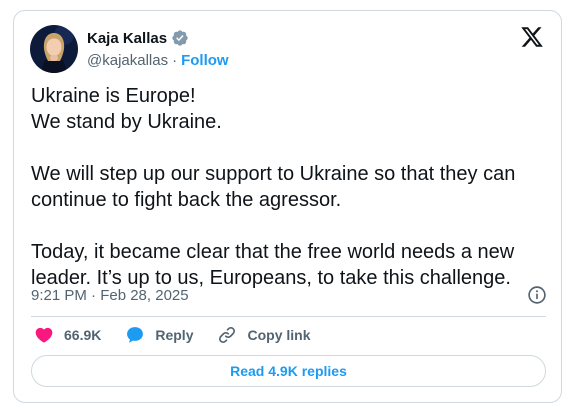 This screenshot has height=413, width=569. What do you see at coordinates (44, 335) in the screenshot?
I see `heart-icon` at bounding box center [44, 335].